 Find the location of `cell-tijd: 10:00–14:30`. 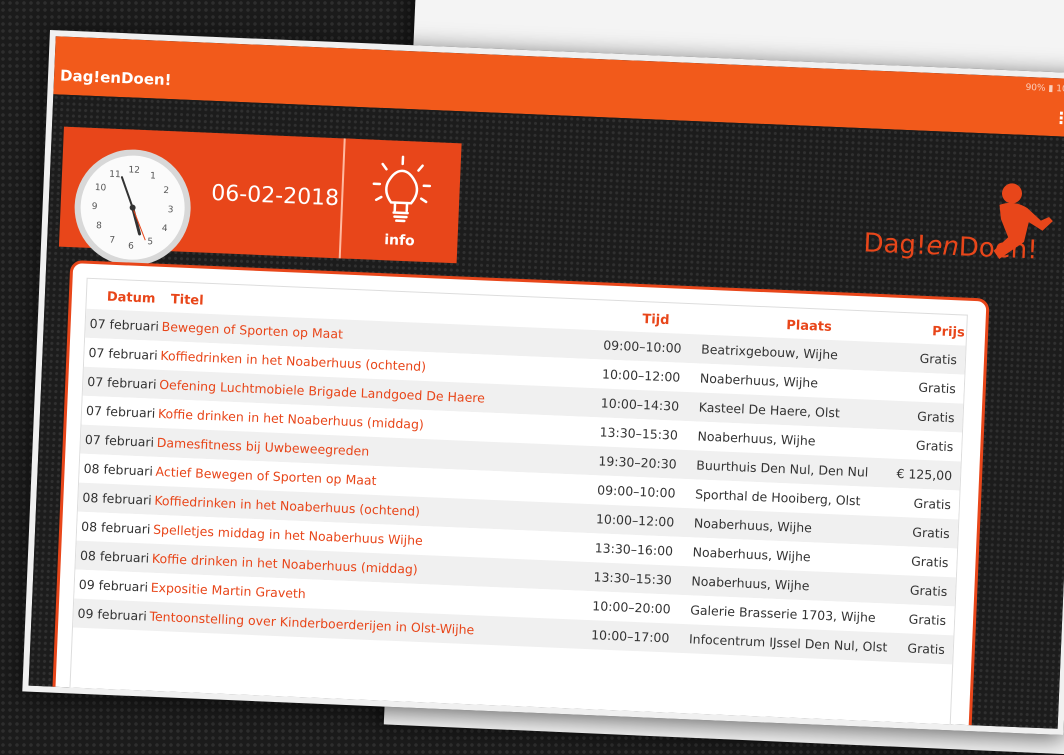

cell-tijd: 10:00–14:30 is located at coordinates (639, 404).